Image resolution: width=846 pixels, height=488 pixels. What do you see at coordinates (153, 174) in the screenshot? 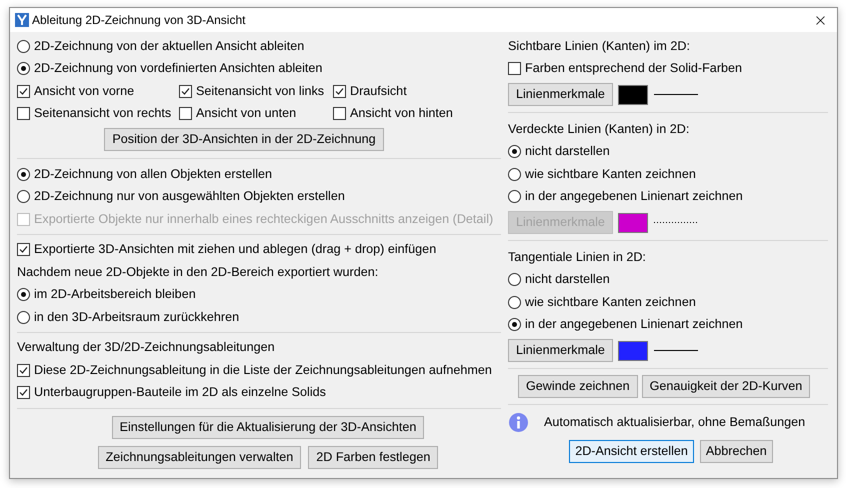
I see `radio-label: 2D-Zeichnung von allen Objekten erstellen` at bounding box center [153, 174].